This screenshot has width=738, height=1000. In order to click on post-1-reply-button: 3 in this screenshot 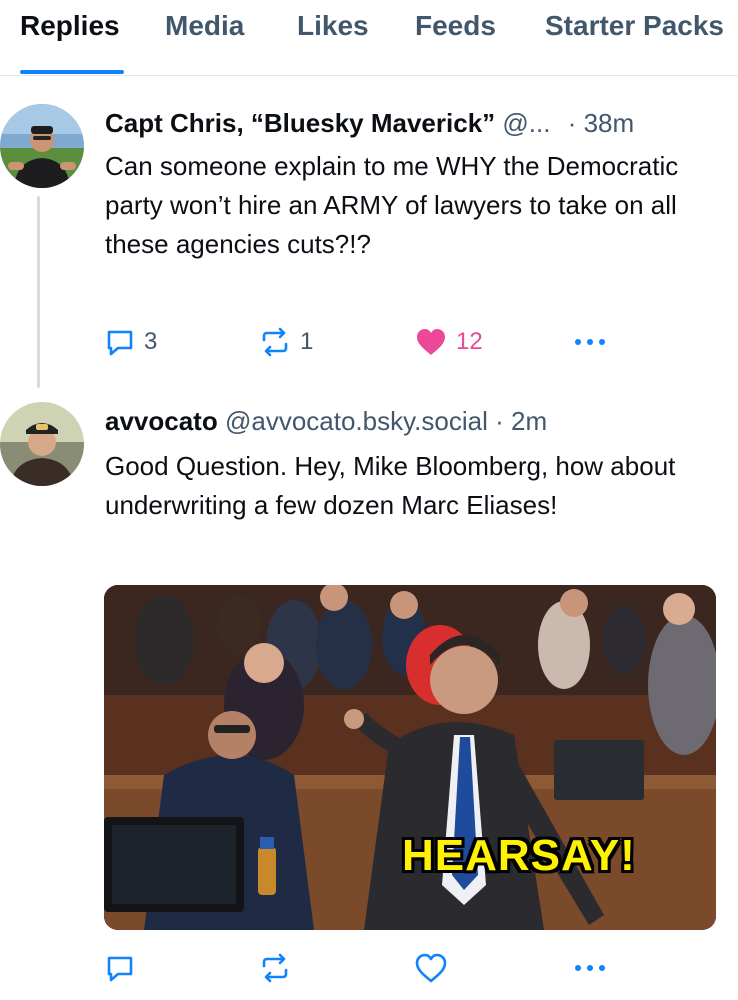, I will do `click(130, 342)`.